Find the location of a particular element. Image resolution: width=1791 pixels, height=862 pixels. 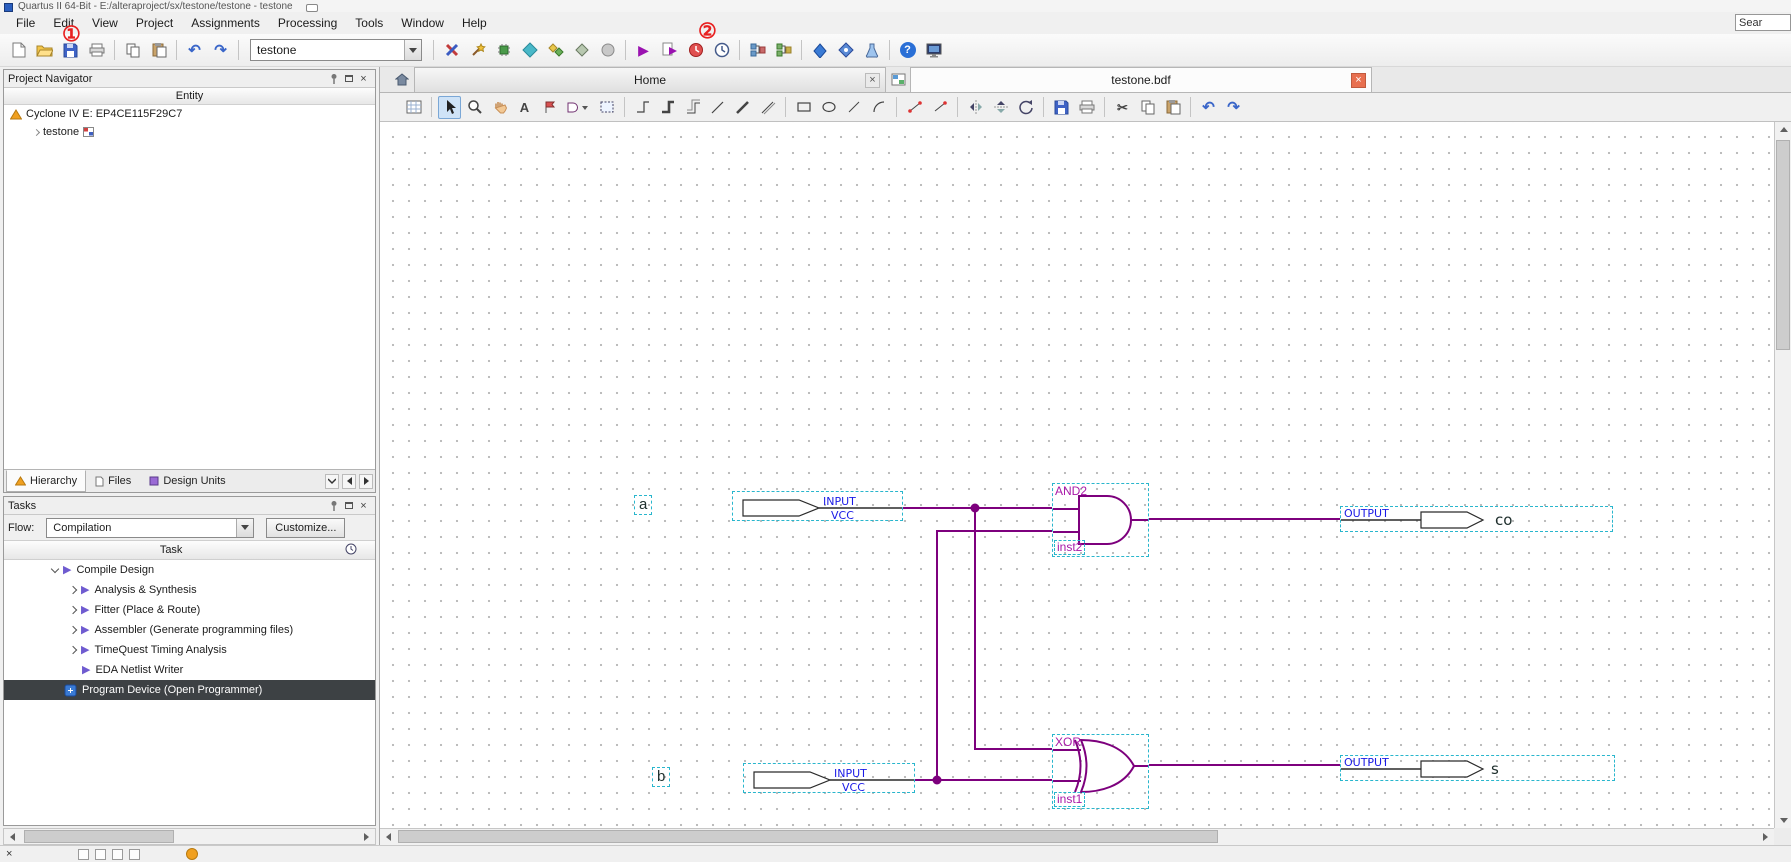

tree-row-device: Cyclone IV E: EP4CE115F29C7 is located at coordinates (189, 114).